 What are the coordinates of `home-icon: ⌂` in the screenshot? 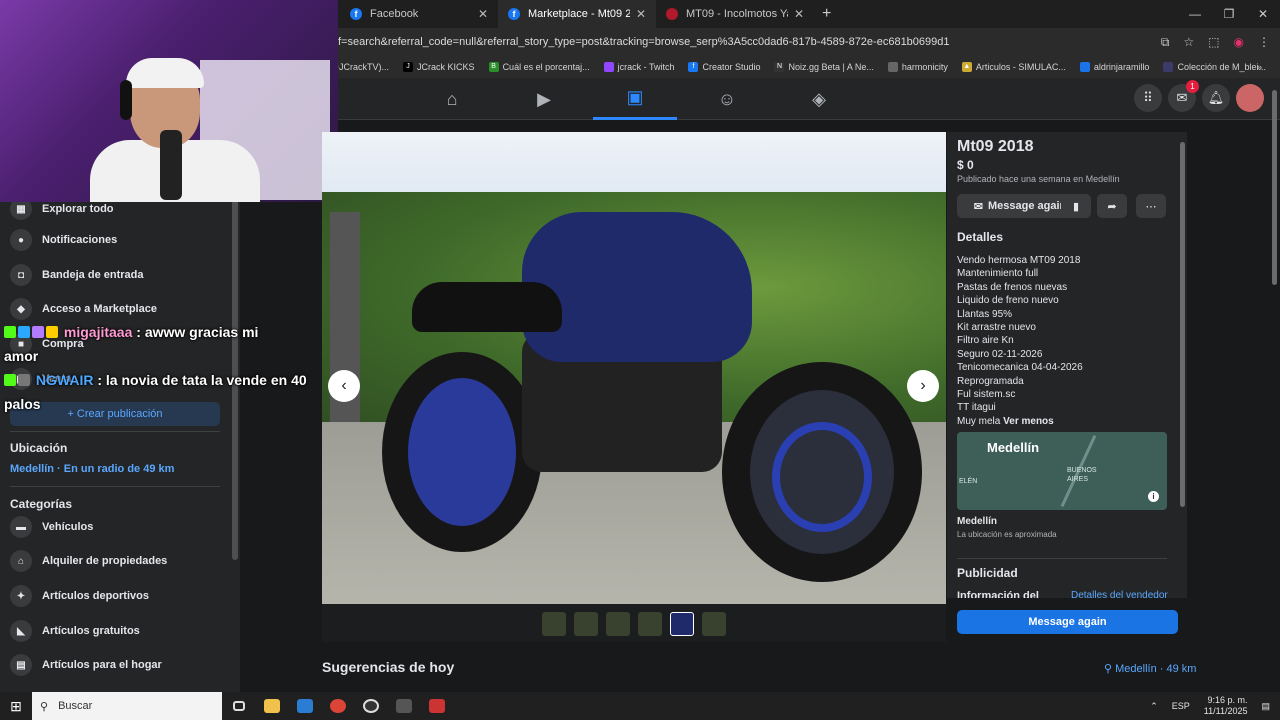 It's located at (452, 99).